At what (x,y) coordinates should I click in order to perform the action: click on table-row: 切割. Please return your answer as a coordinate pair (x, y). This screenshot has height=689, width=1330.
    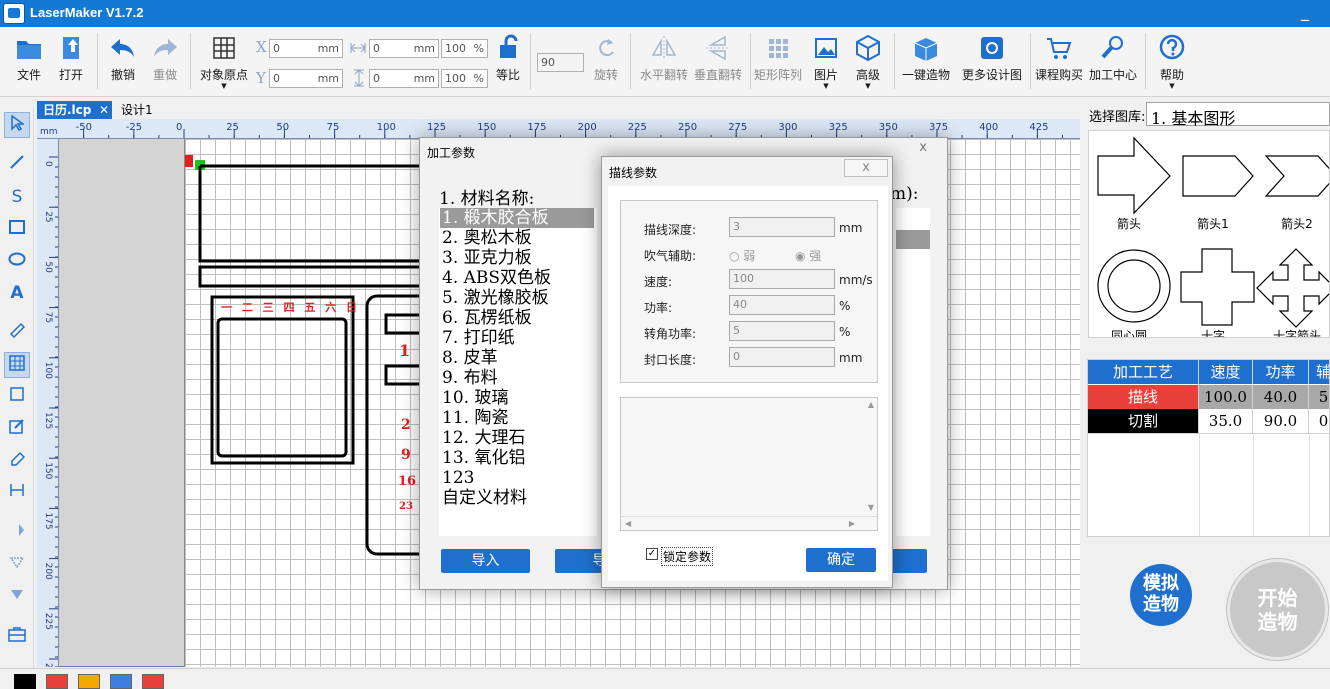
    Looking at the image, I should click on (1143, 421).